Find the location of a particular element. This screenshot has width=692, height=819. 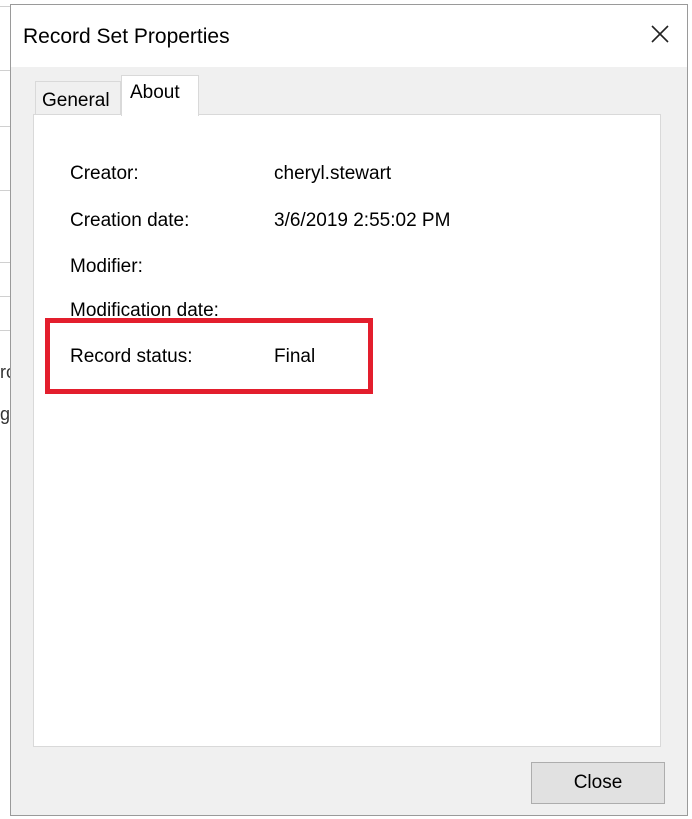

tab-general: General is located at coordinates (78, 98).